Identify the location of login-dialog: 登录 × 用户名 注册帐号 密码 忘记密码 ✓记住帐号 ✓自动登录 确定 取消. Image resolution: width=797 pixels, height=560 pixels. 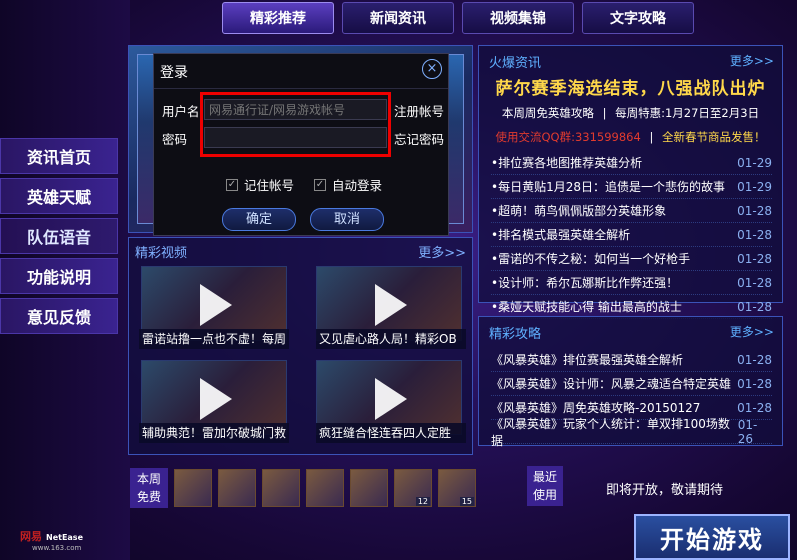
(301, 144).